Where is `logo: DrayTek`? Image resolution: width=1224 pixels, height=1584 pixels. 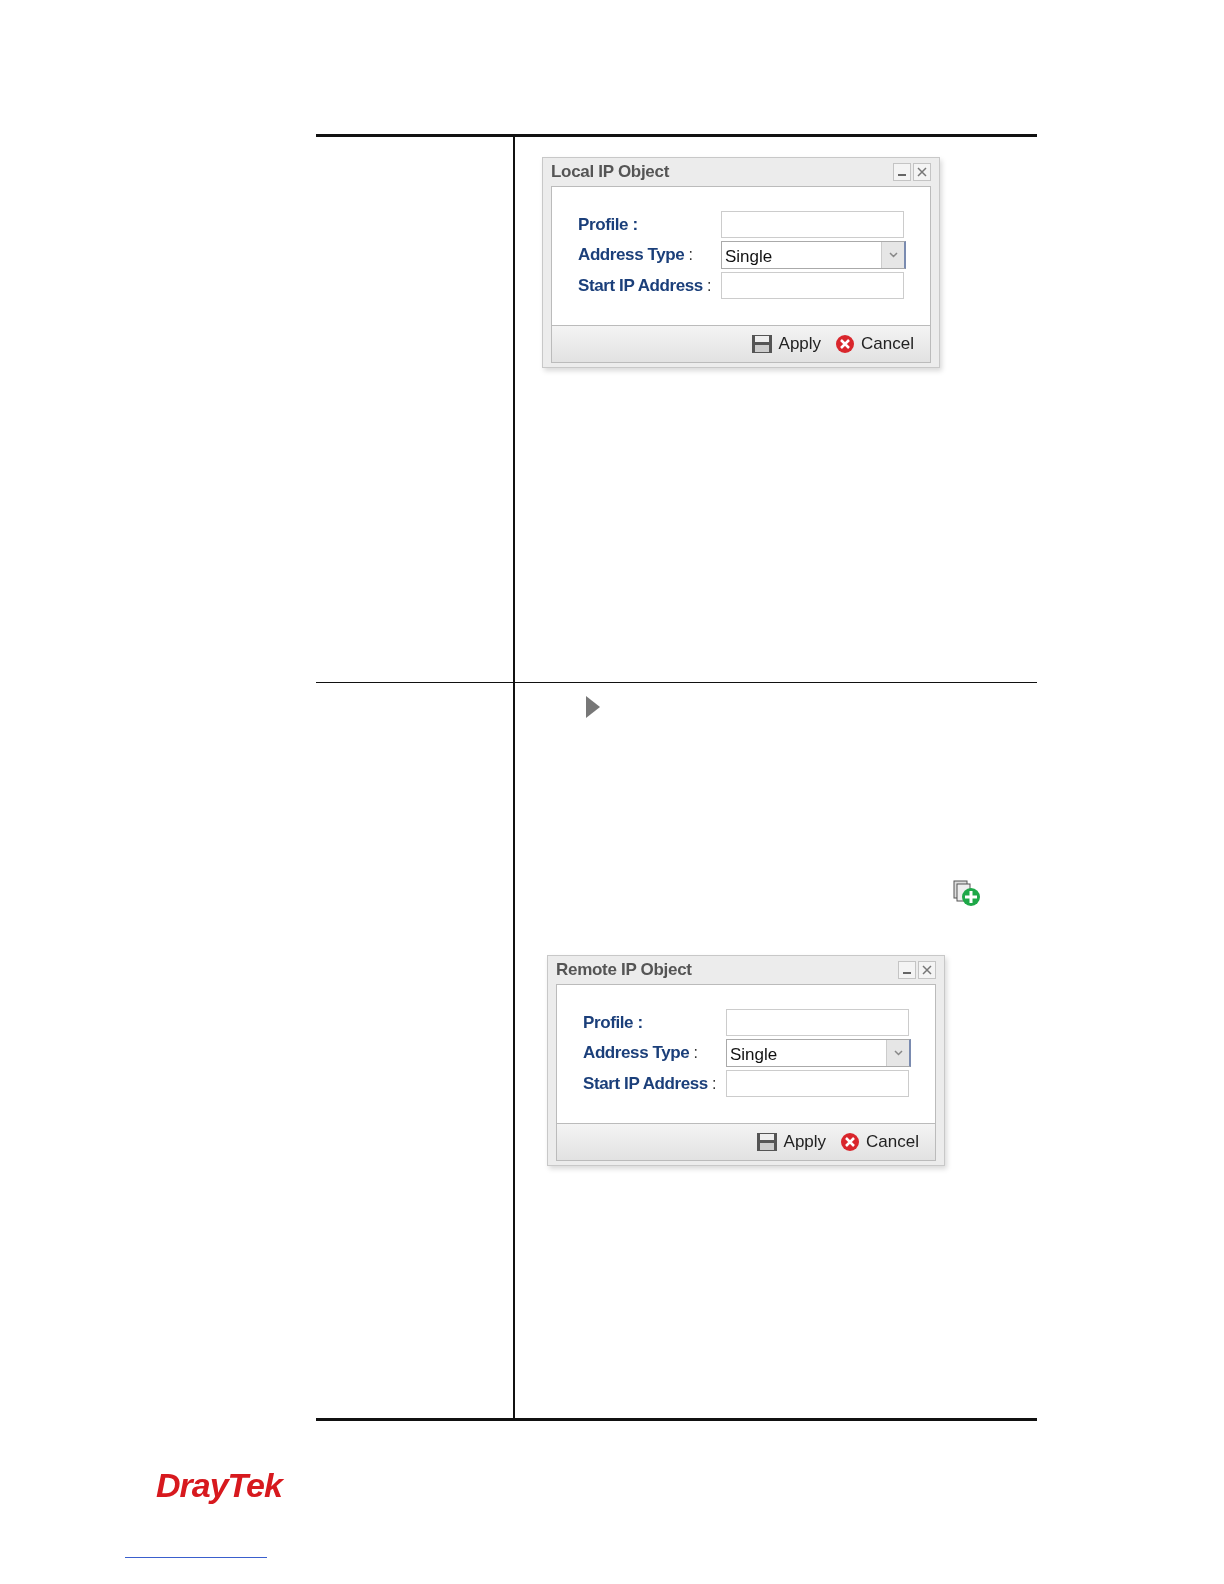 logo: DrayTek is located at coordinates (219, 1485).